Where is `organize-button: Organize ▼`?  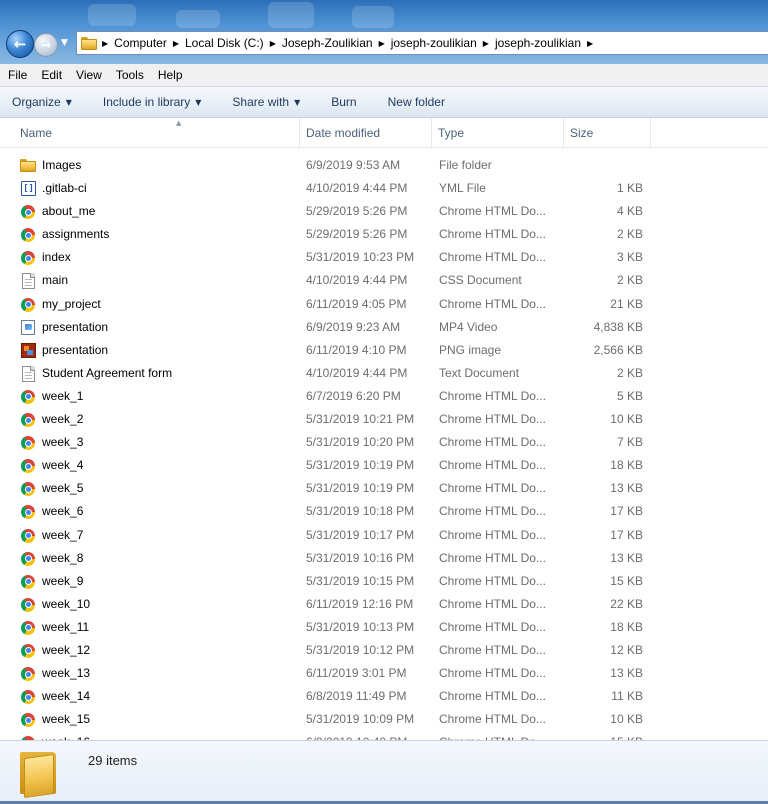 organize-button: Organize ▼ is located at coordinates (42, 102).